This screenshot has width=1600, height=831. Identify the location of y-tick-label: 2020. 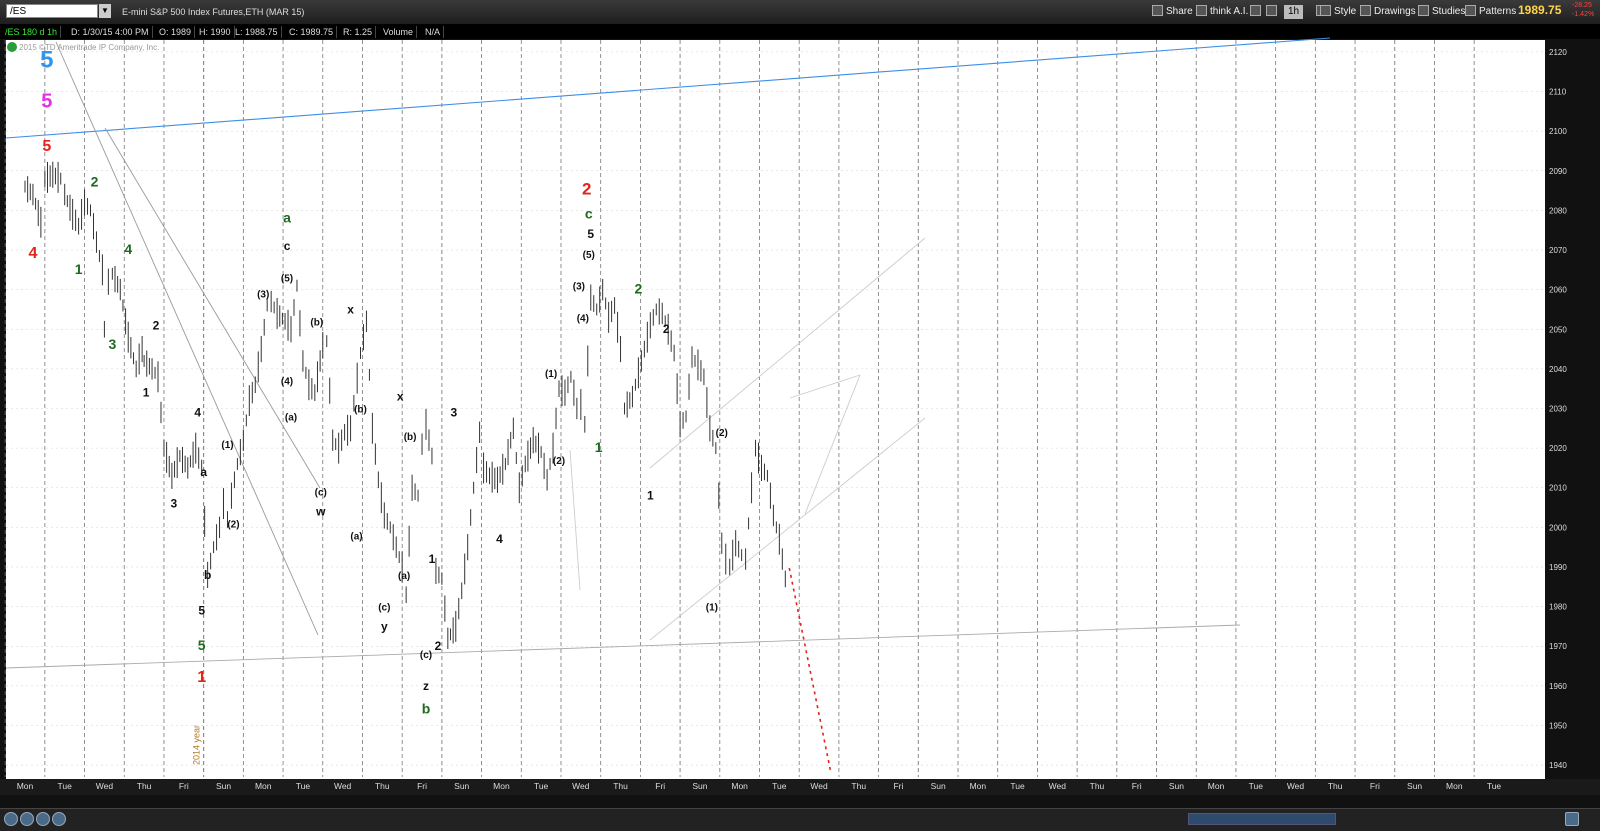
(1558, 448).